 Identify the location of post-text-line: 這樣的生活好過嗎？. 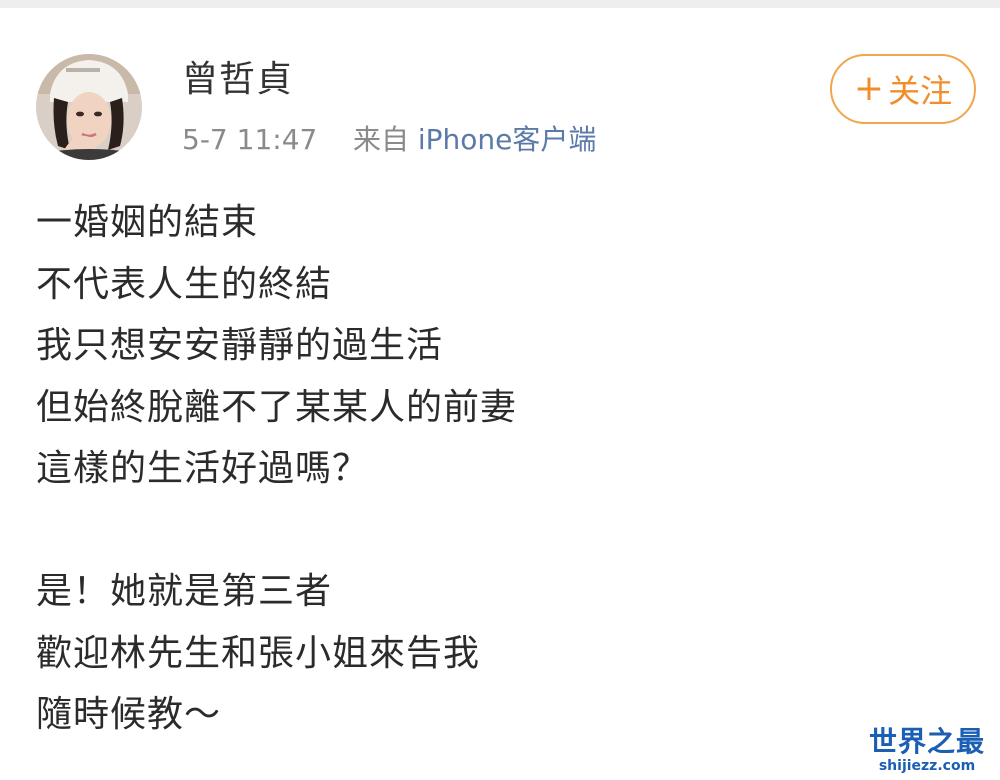
(203, 468).